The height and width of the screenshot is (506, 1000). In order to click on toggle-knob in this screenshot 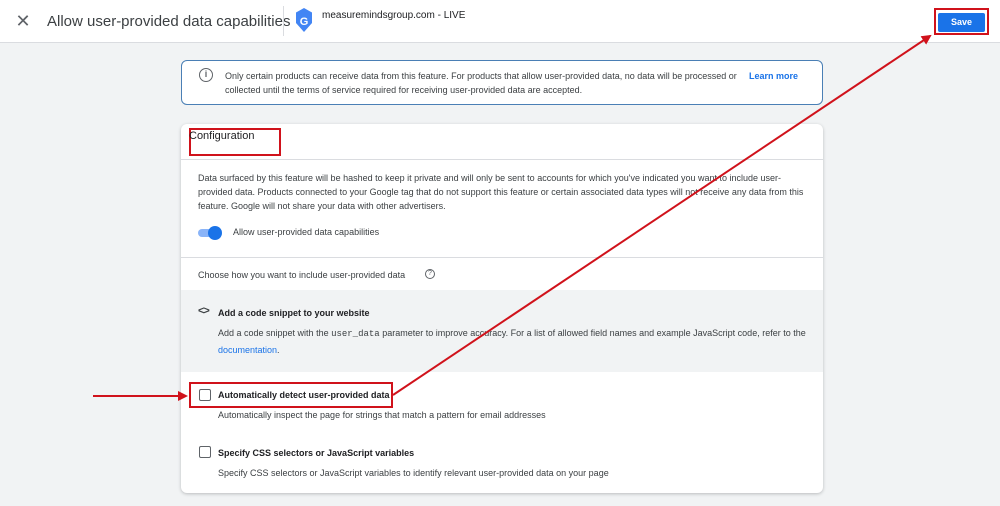, I will do `click(215, 233)`.